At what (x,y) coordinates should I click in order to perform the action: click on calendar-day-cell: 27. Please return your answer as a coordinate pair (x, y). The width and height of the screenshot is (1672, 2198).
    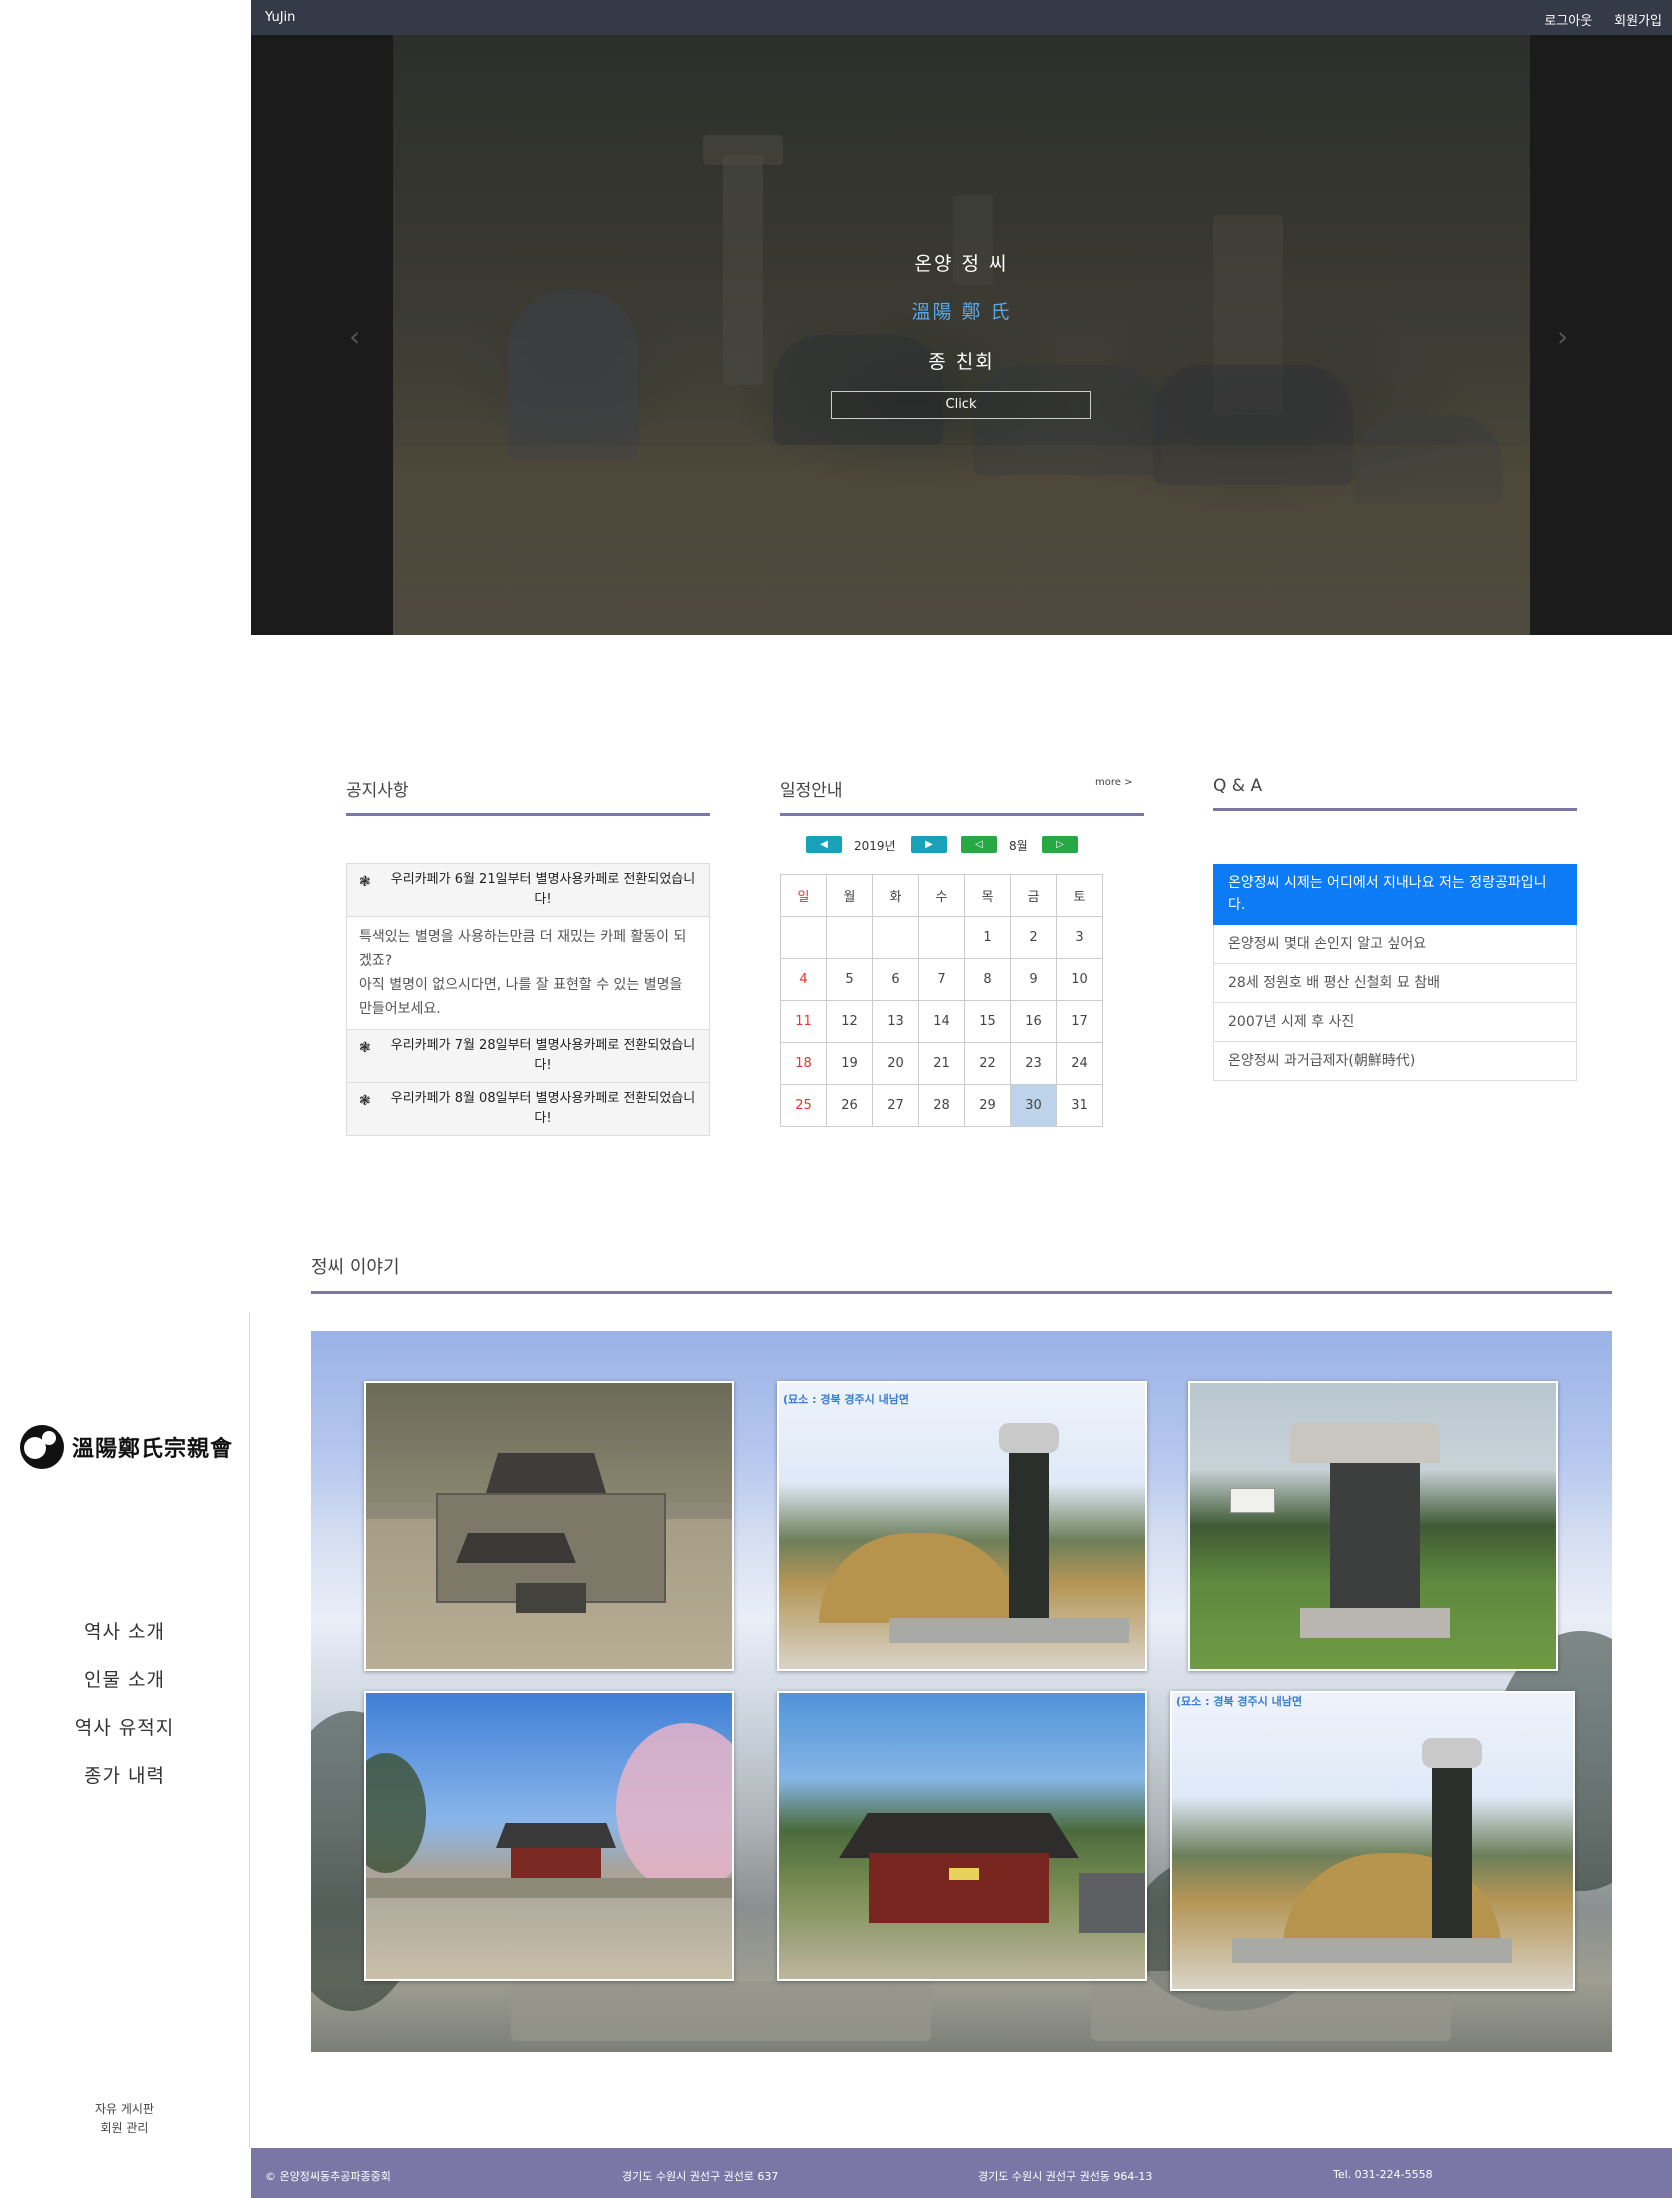
    Looking at the image, I should click on (895, 1105).